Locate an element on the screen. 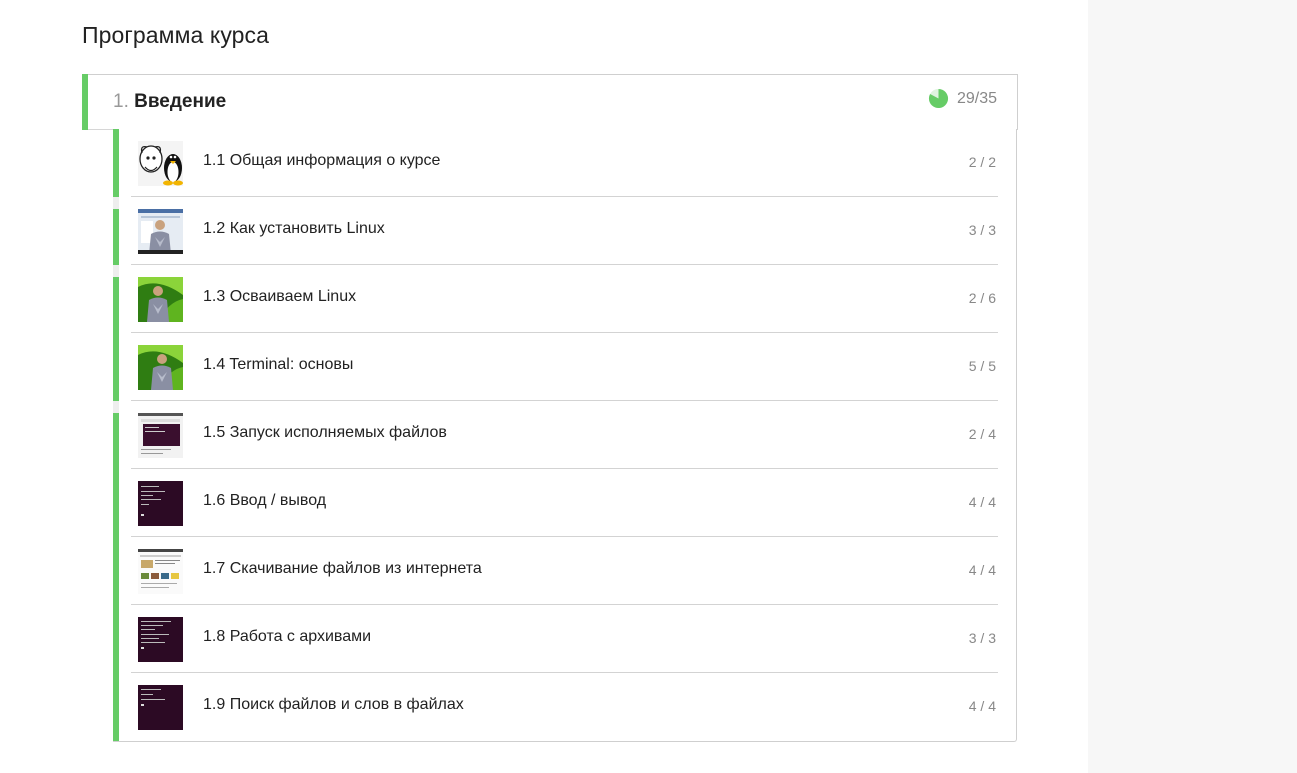 The image size is (1297, 773). lesson-title: 1.7 Скачивание файлов из интернета is located at coordinates (342, 569).